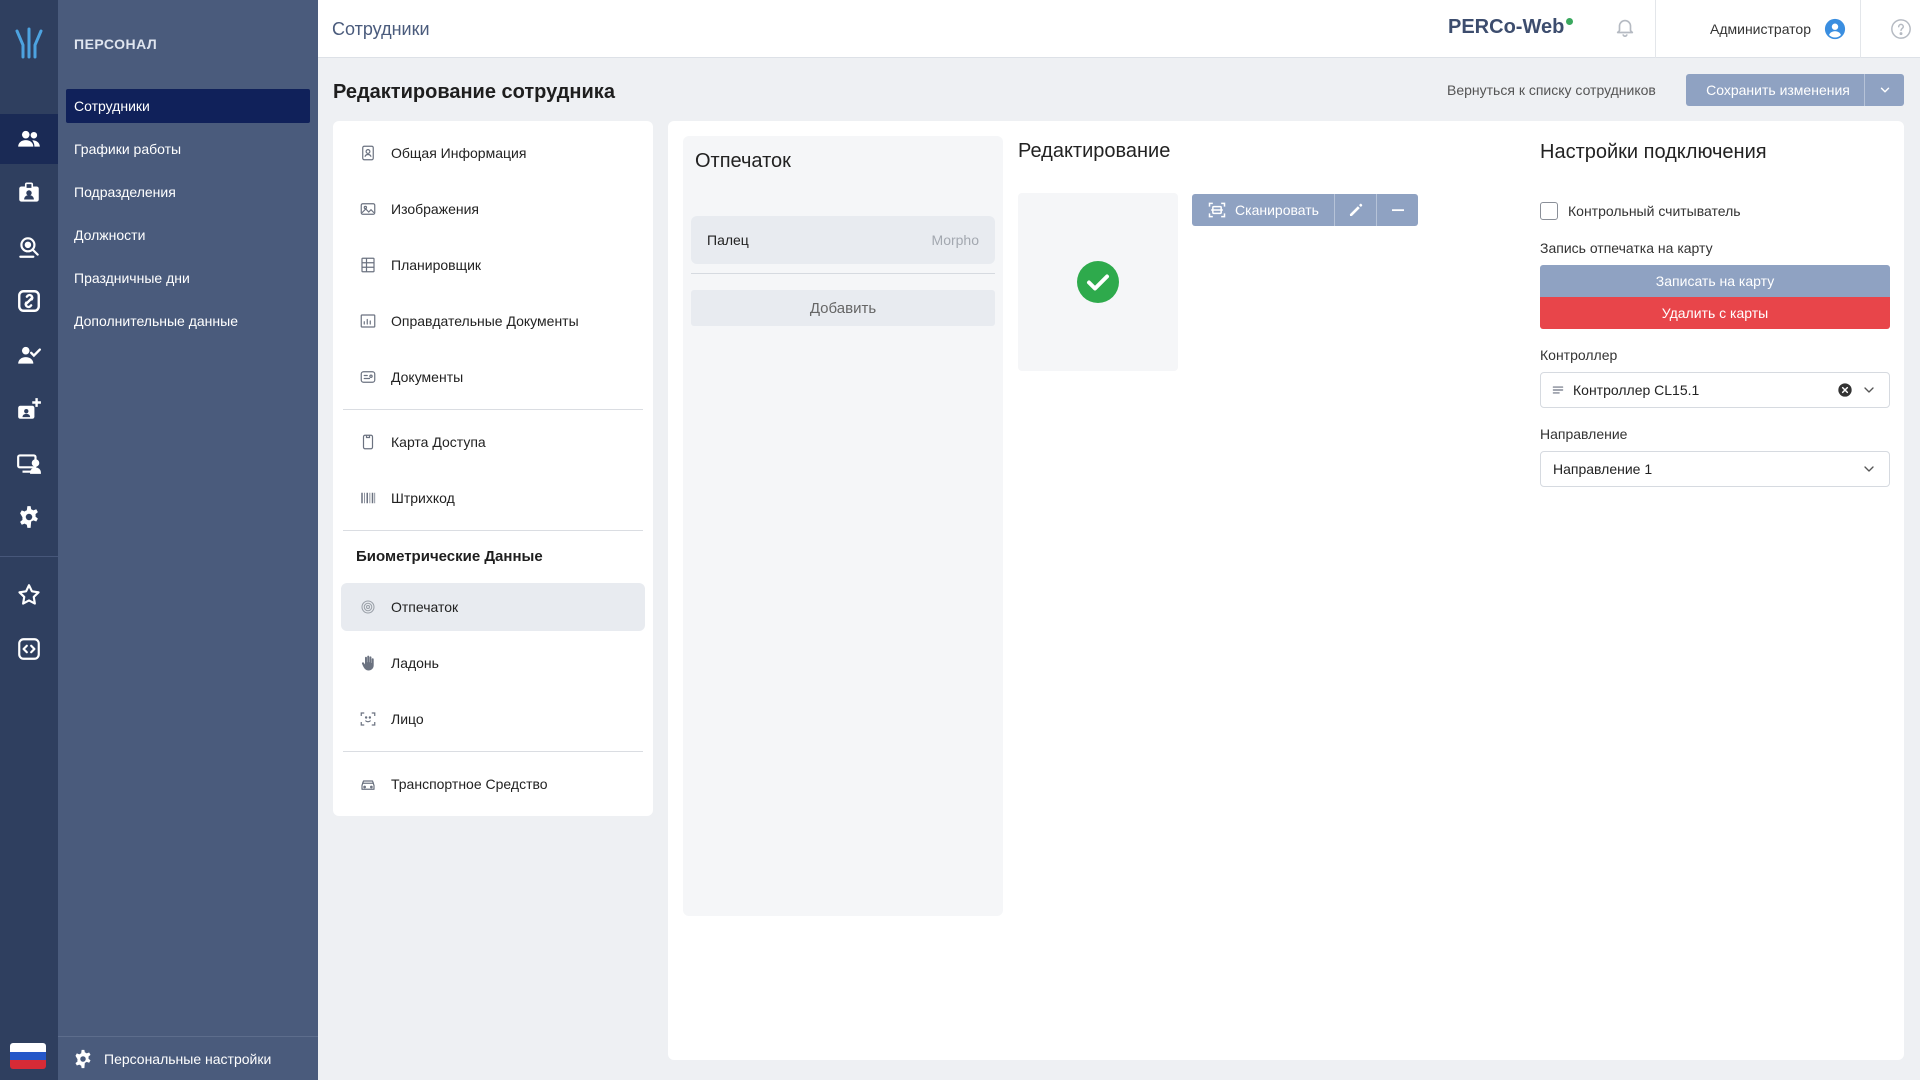 The height and width of the screenshot is (1080, 1920). I want to click on page-title: Сотрудники, so click(381, 29).